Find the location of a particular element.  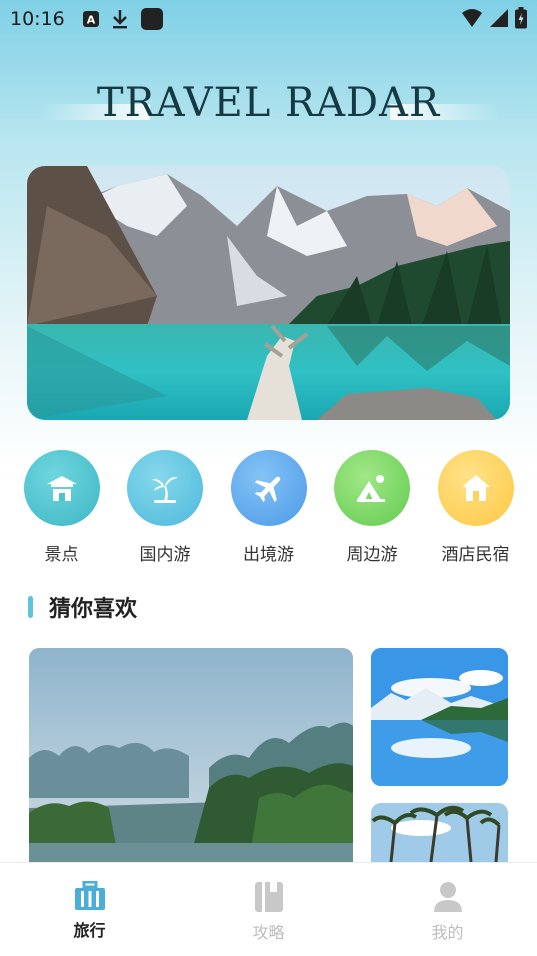

book-icon is located at coordinates (268, 897).